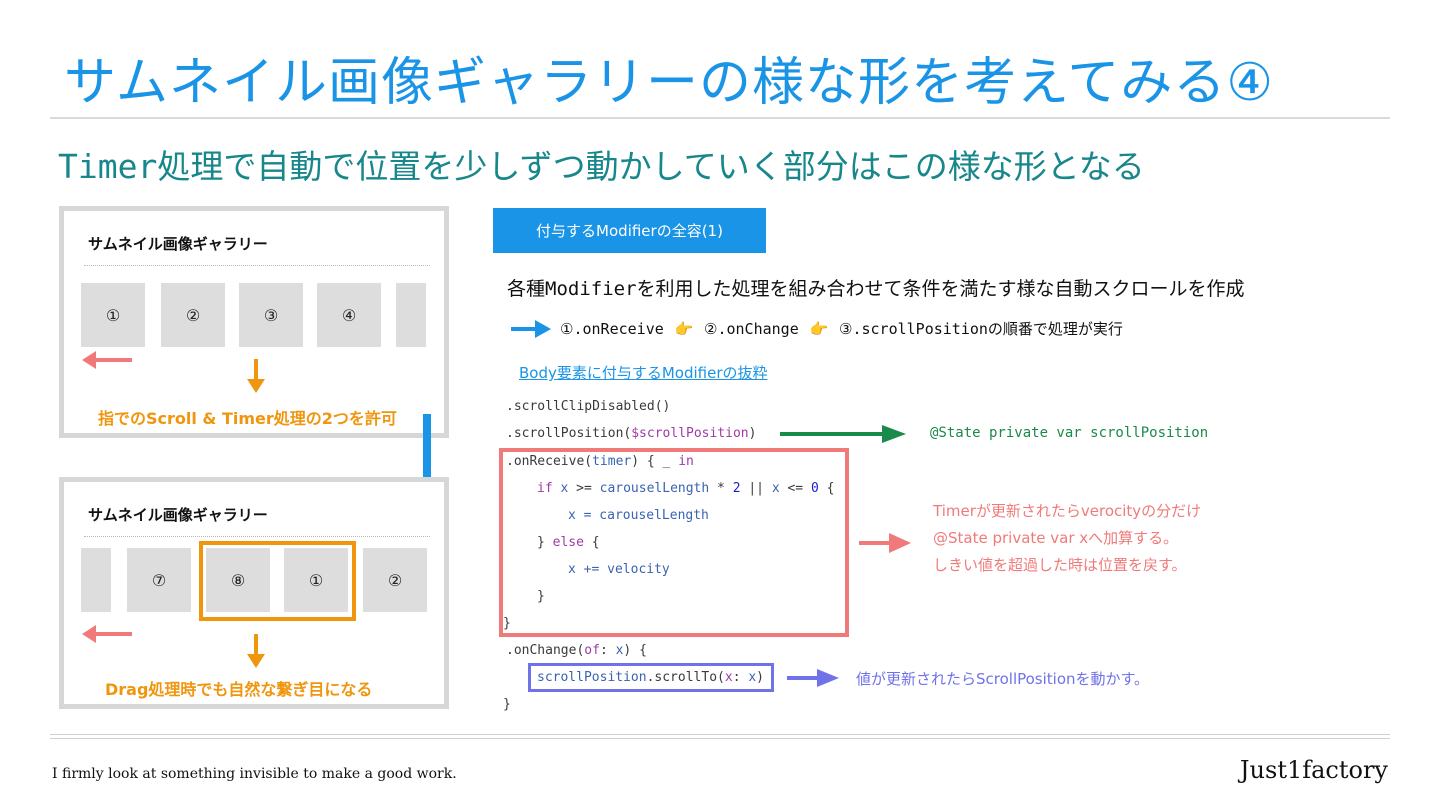 The image size is (1440, 810). I want to click on title-divider, so click(720, 118).